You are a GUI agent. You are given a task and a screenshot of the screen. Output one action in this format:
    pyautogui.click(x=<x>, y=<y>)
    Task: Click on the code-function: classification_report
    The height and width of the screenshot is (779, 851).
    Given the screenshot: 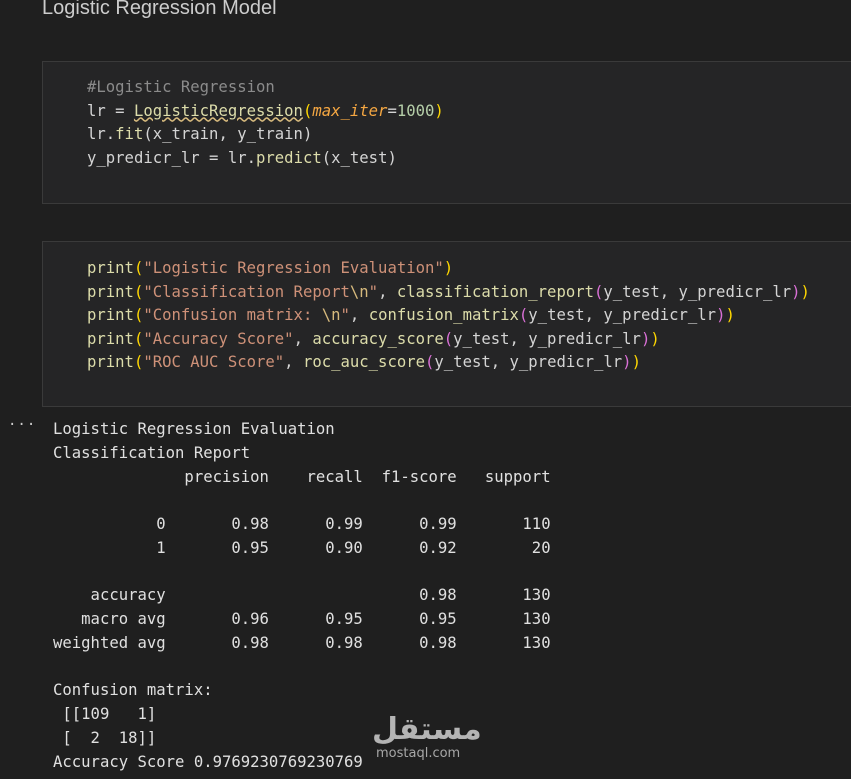 What is the action you would take?
    pyautogui.click(x=495, y=291)
    